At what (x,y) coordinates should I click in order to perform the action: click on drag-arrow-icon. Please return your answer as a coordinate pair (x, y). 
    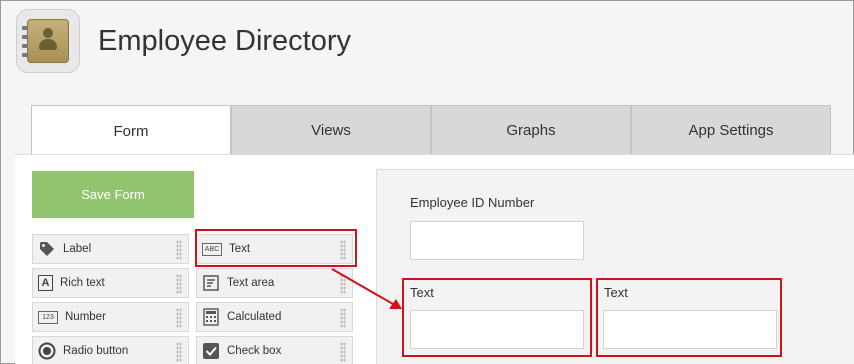
    Looking at the image, I should click on (366, 288).